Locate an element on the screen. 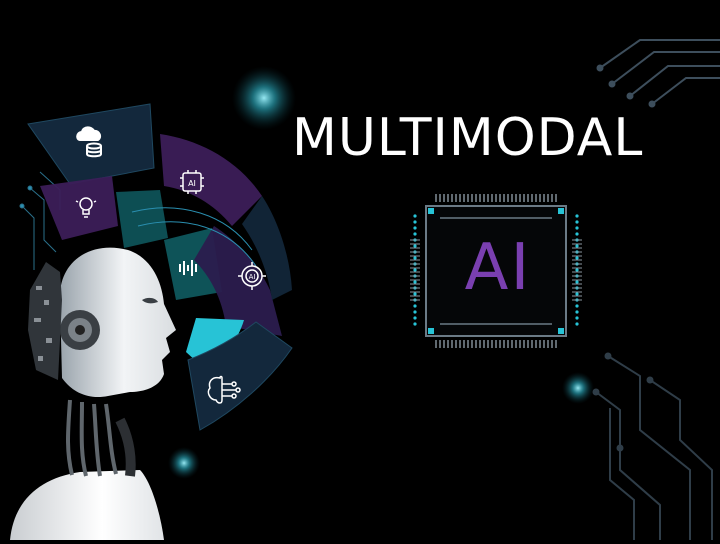  circuit-traces-top-right is located at coordinates (659, 73).